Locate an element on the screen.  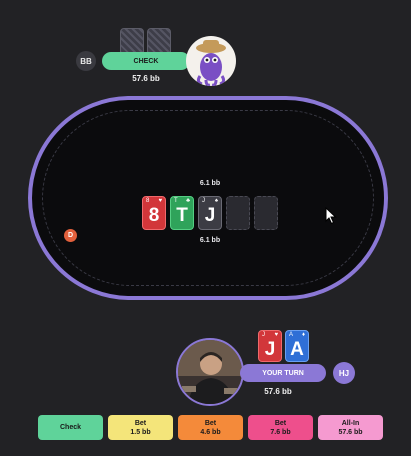
action-label: Check is located at coordinates (70, 427).